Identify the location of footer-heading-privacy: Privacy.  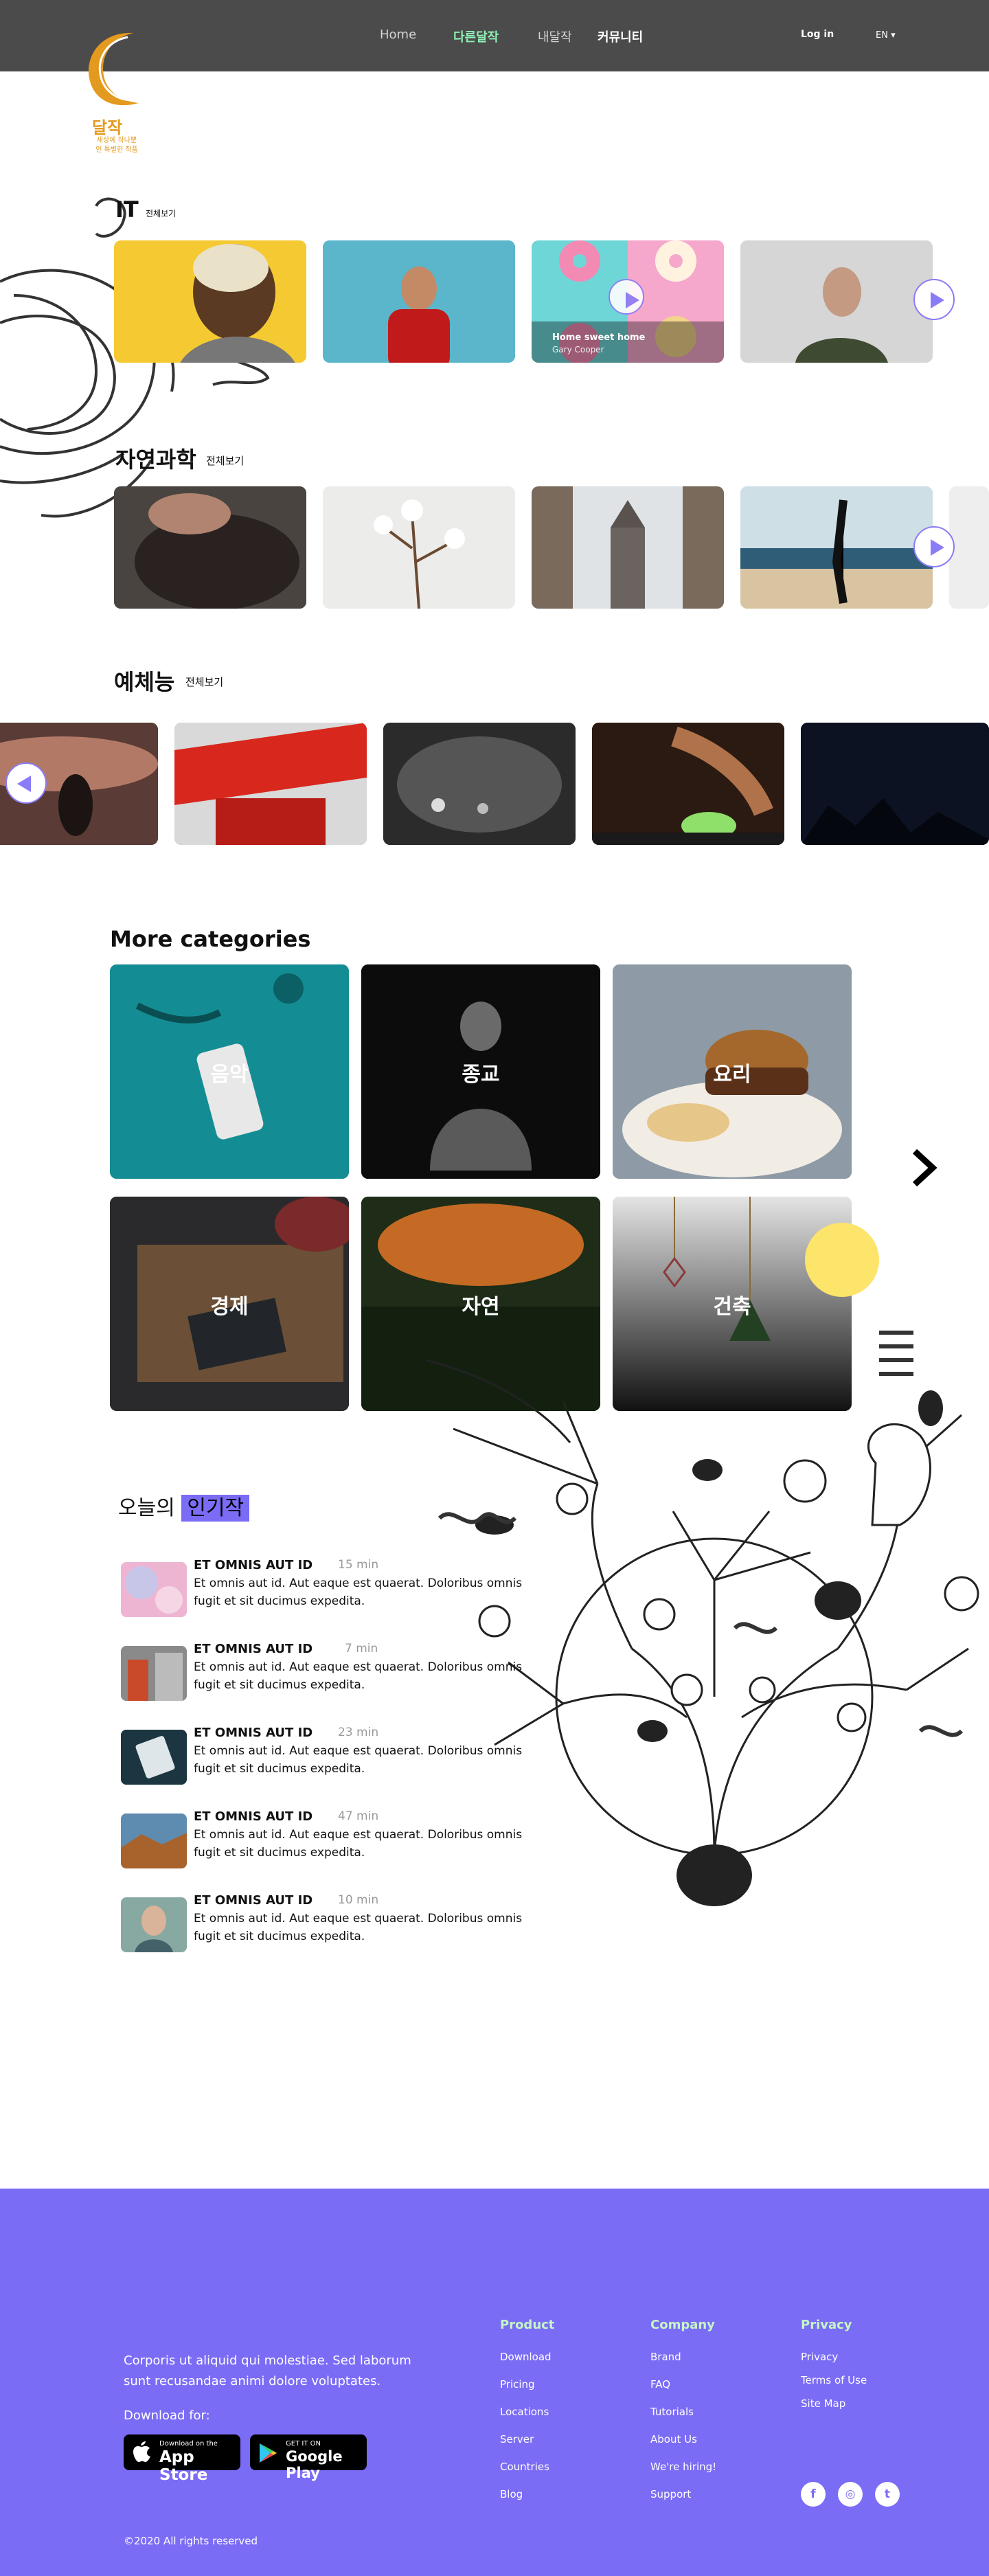
(826, 2325).